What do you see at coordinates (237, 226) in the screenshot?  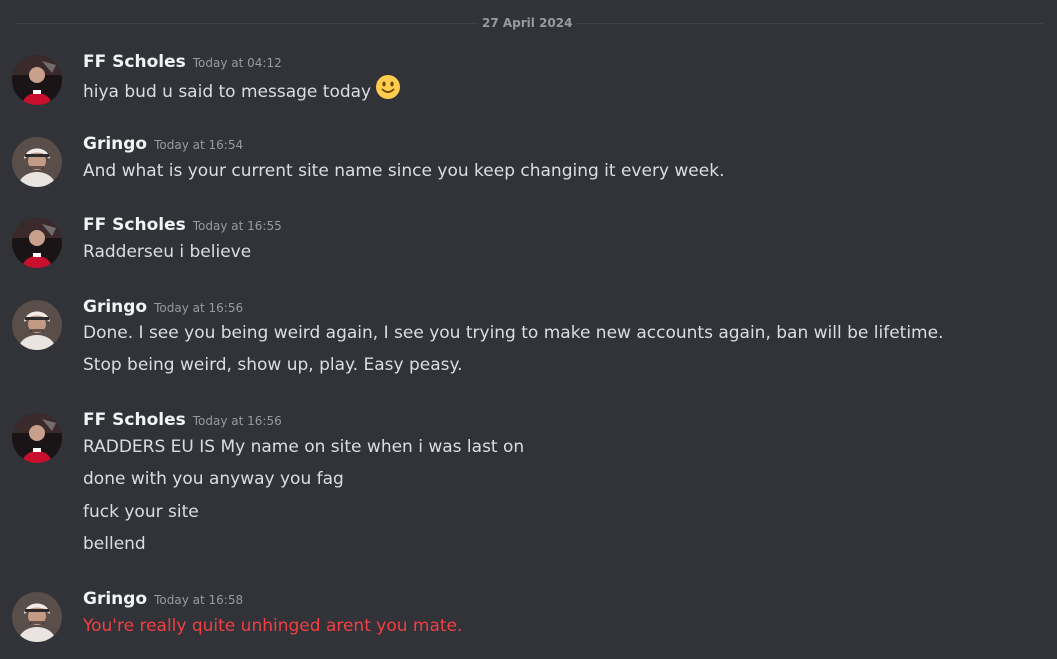 I see `timestamp: Today at 16:55` at bounding box center [237, 226].